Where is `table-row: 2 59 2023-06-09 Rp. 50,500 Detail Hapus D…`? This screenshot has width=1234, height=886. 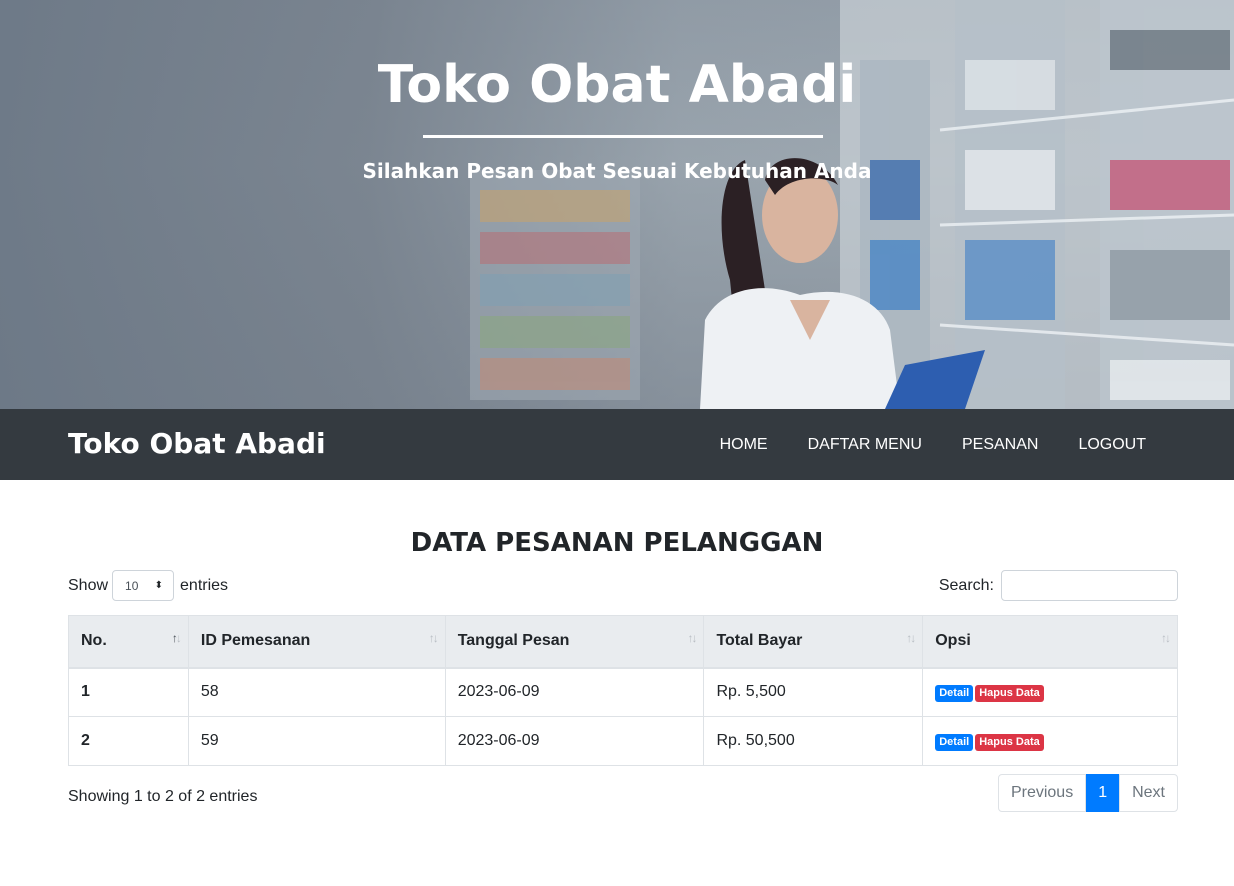
table-row: 2 59 2023-06-09 Rp. 50,500 Detail Hapus D… is located at coordinates (623, 741).